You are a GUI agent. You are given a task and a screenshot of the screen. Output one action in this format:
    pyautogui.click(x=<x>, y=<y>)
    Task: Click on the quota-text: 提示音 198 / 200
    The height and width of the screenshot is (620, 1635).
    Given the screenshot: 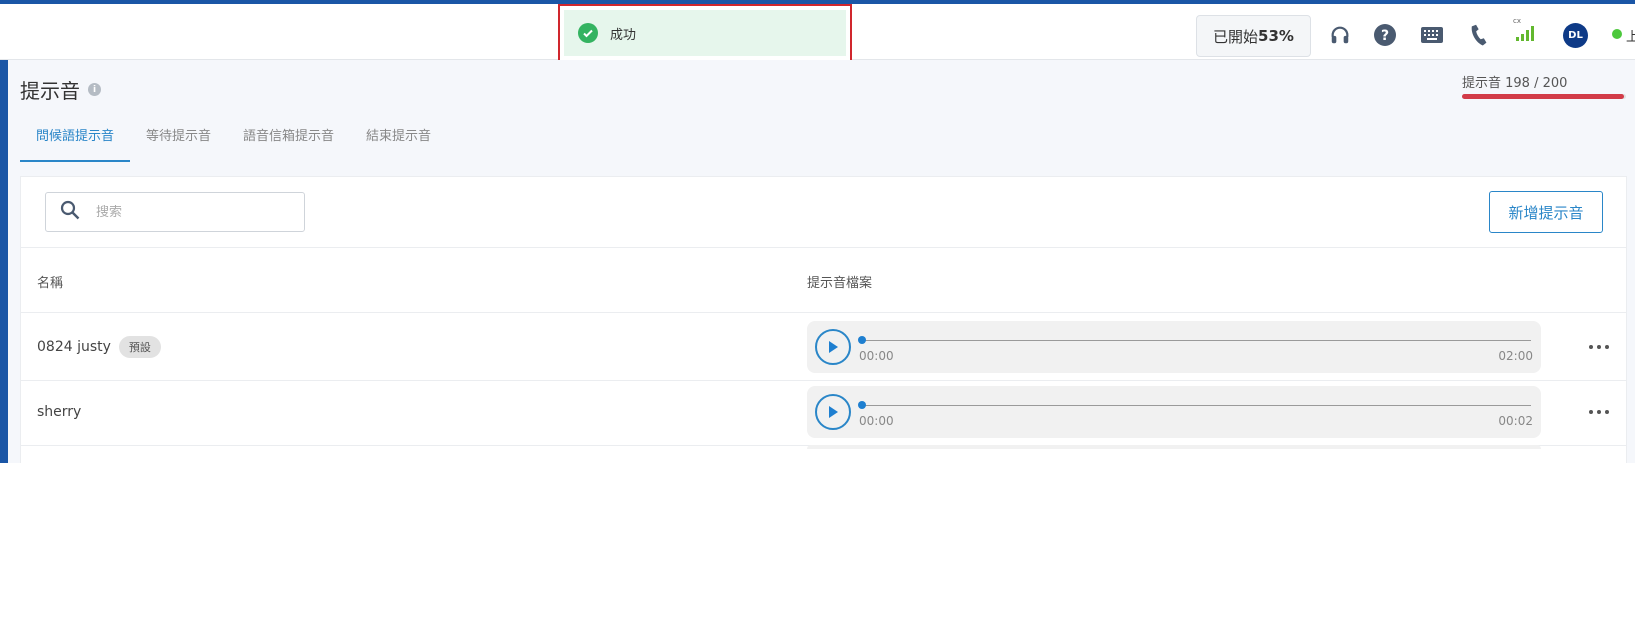 What is the action you would take?
    pyautogui.click(x=1515, y=83)
    